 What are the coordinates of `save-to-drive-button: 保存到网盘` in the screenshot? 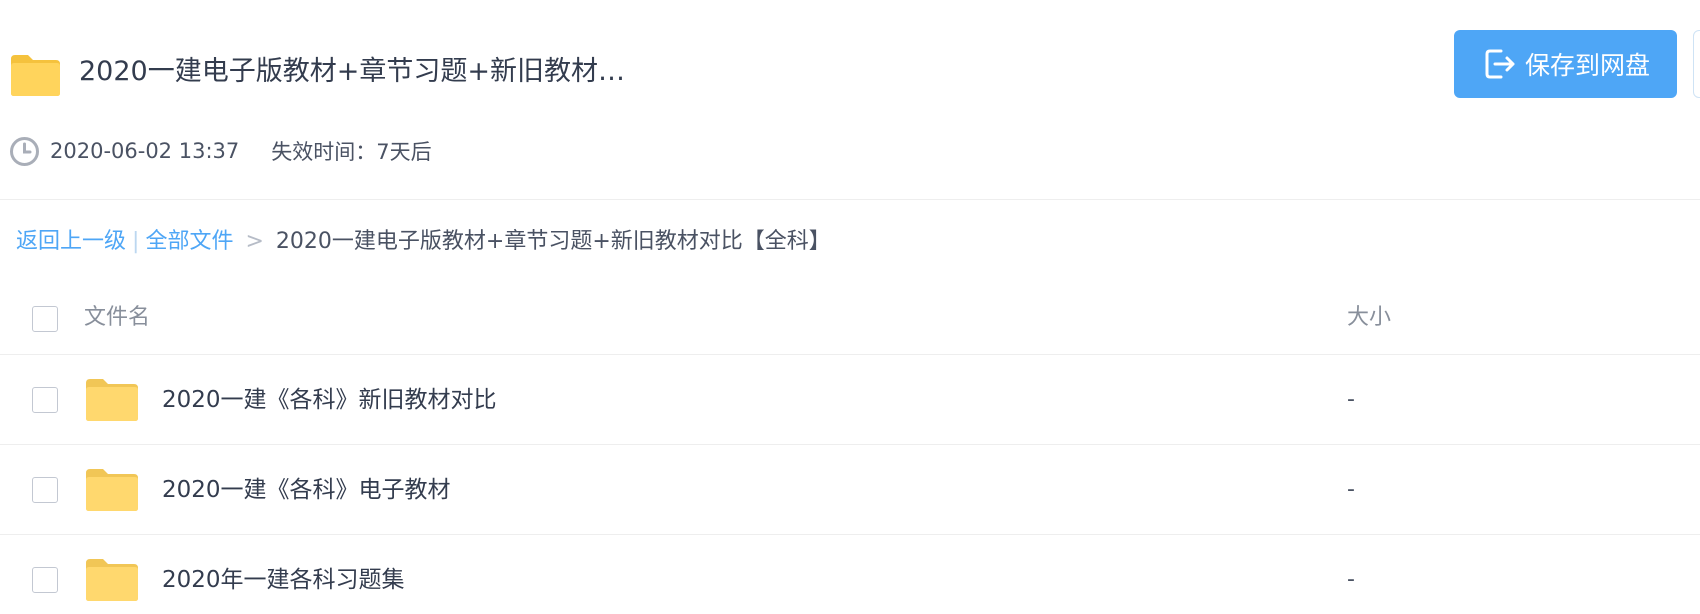 It's located at (1565, 64).